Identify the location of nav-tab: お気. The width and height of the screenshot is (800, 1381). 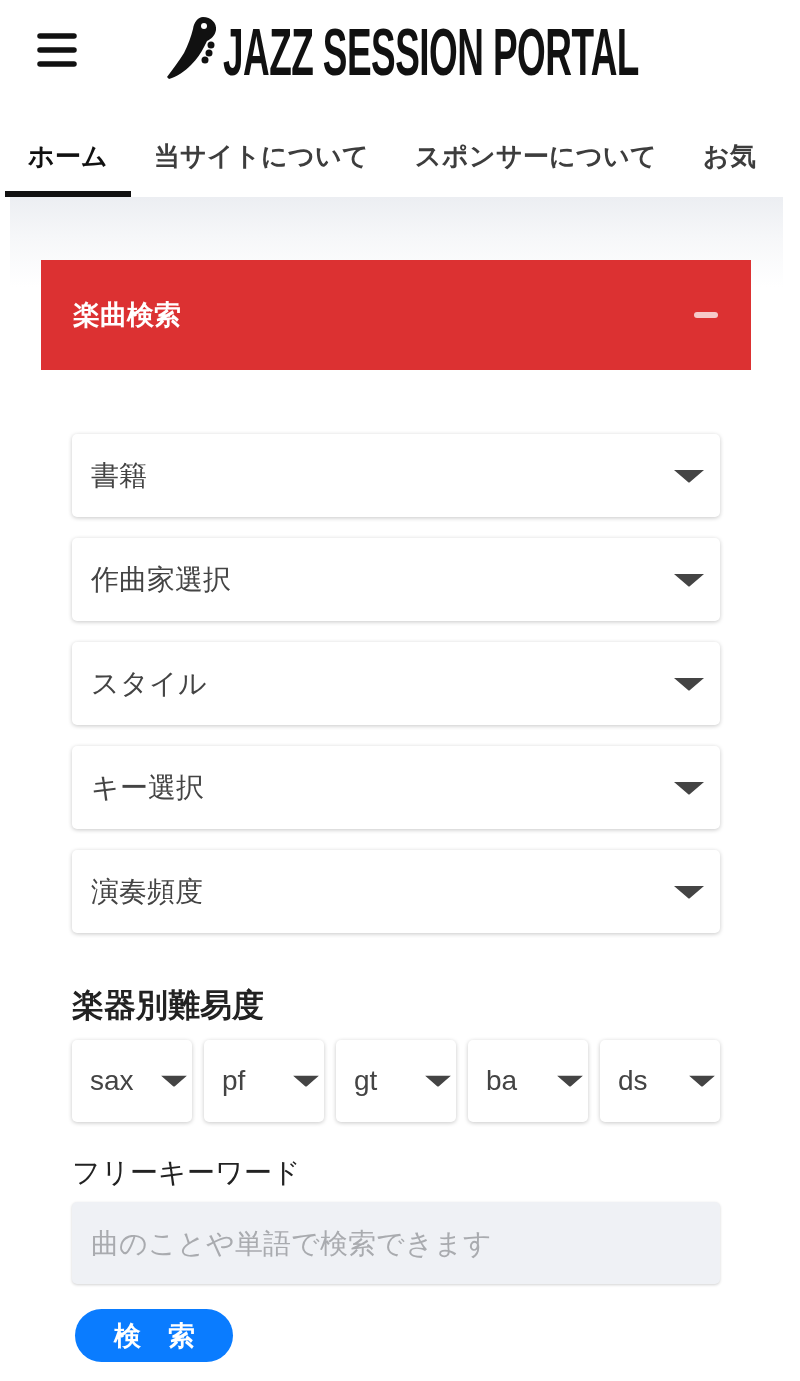
(729, 148).